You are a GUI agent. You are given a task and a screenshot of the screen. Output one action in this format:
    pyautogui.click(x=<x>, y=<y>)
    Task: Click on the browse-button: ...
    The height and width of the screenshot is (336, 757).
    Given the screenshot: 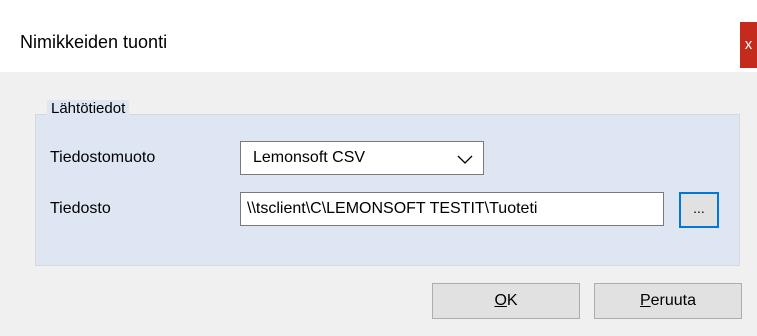 What is the action you would take?
    pyautogui.click(x=699, y=210)
    